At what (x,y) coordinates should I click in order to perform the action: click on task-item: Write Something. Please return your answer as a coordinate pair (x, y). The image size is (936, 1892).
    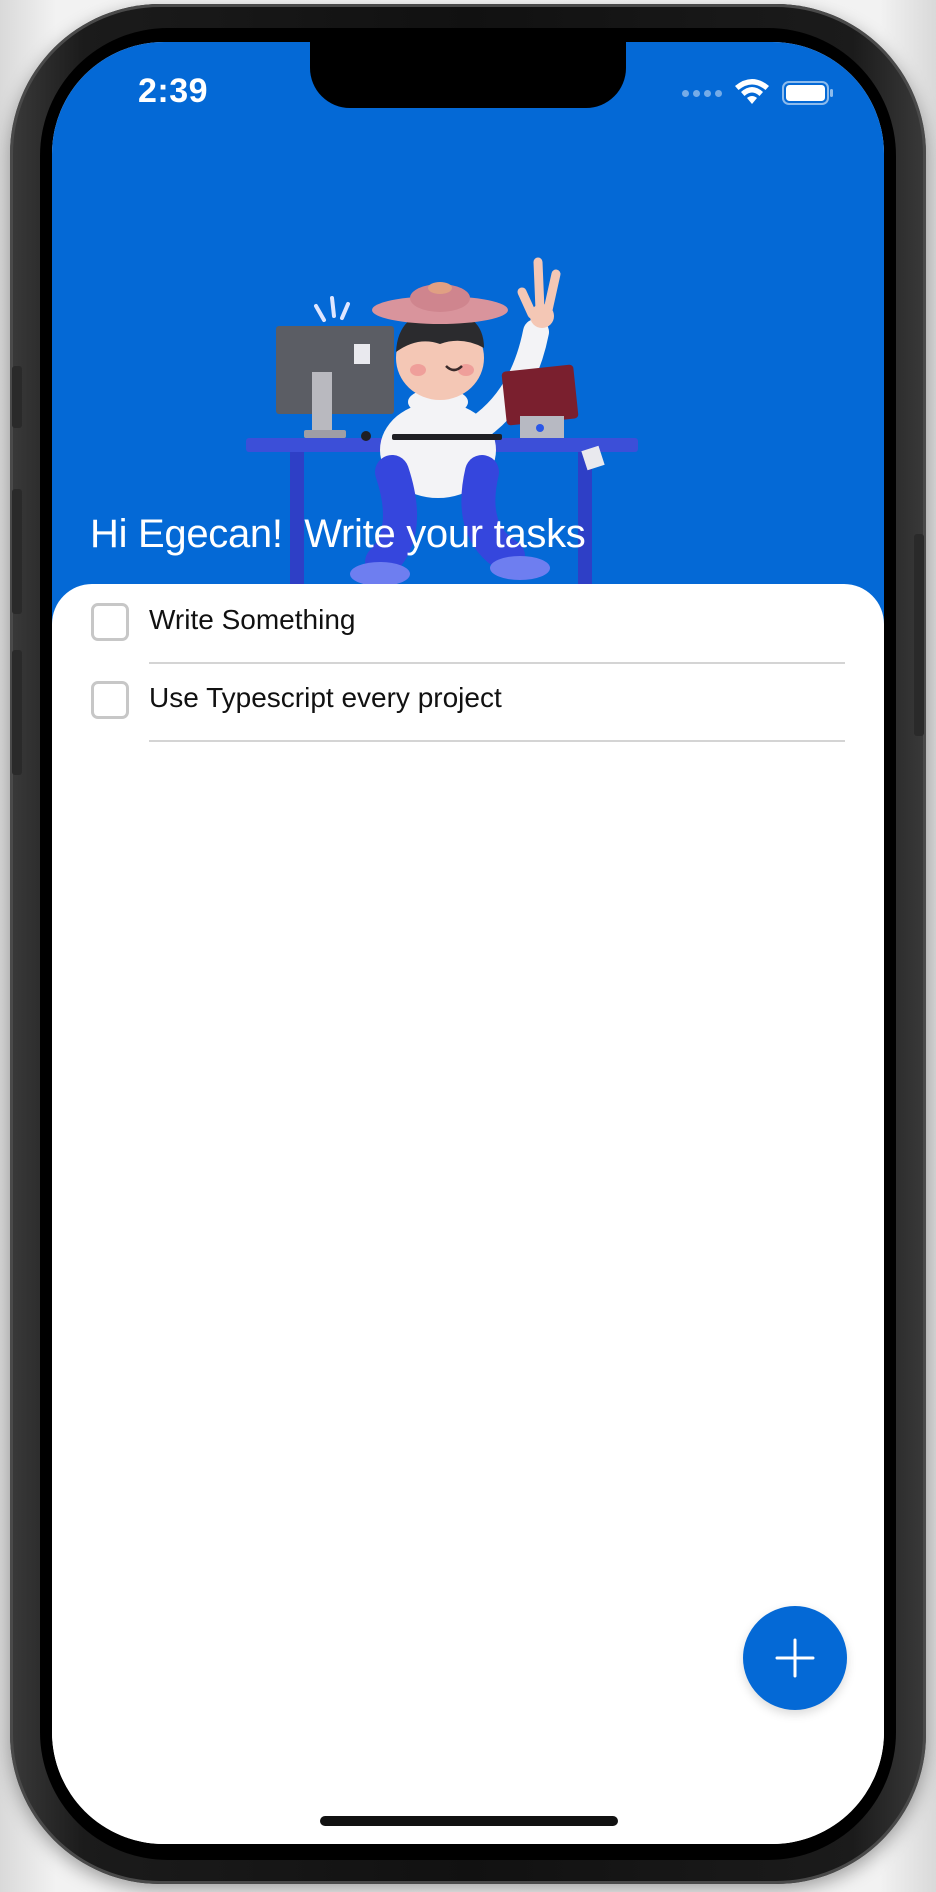
    Looking at the image, I should click on (468, 624).